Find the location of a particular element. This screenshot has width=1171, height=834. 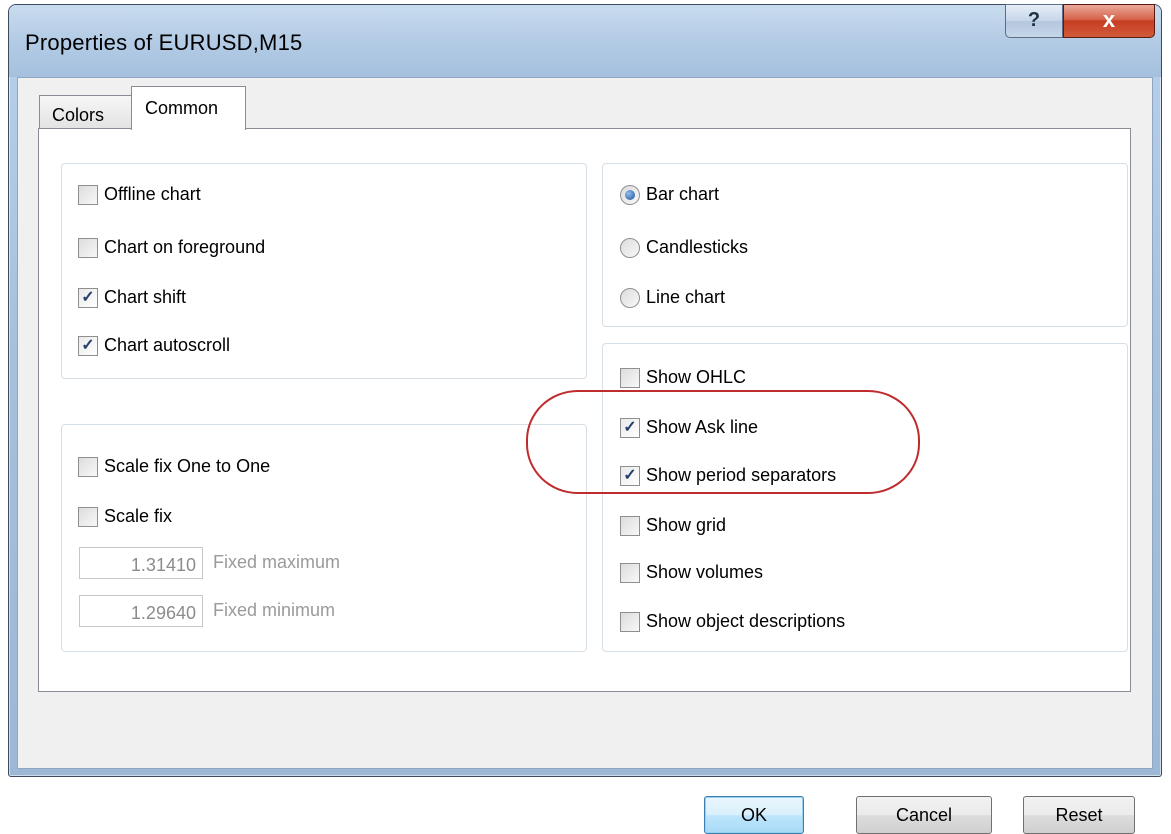

tab-colors-label: Colors is located at coordinates (78, 115).